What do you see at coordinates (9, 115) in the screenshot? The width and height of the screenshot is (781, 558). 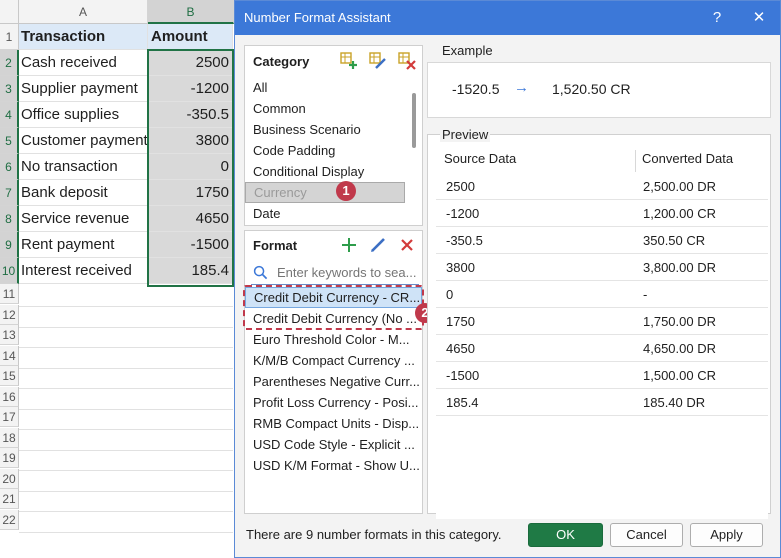 I see `row-header: 4` at bounding box center [9, 115].